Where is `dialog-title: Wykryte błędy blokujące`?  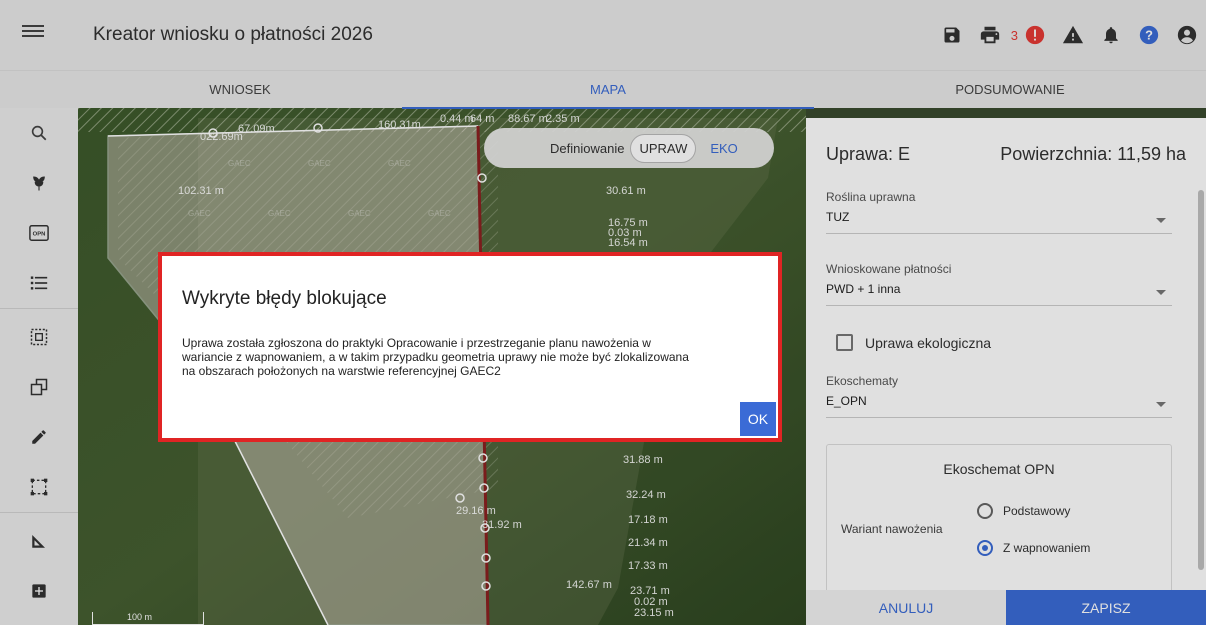 dialog-title: Wykryte błędy blokujące is located at coordinates (284, 298).